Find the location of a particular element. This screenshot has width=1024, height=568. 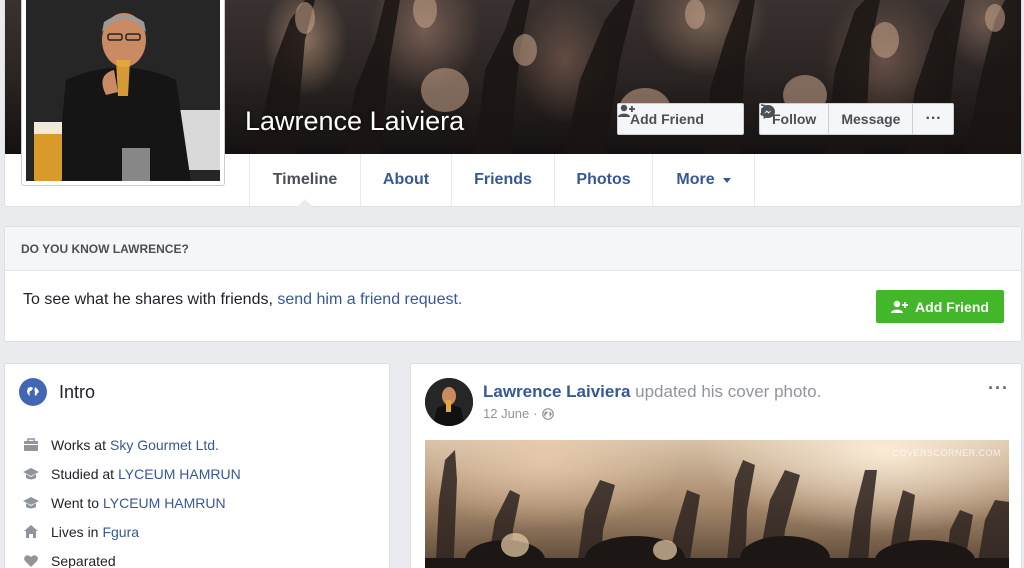

profile-tabs: Timeline About Friends Photos More is located at coordinates (502, 180).